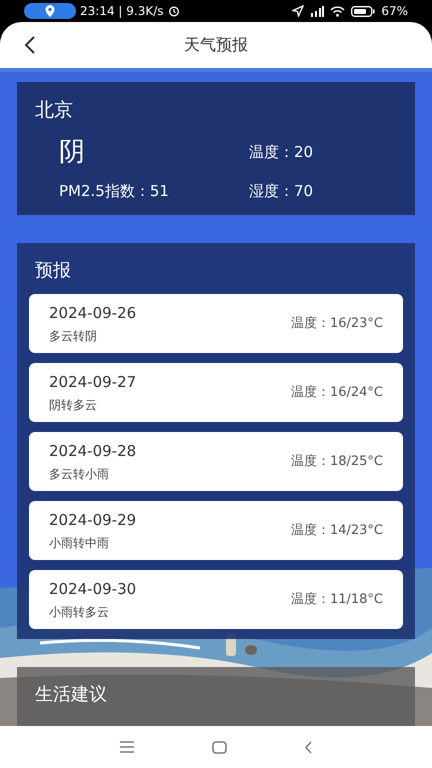  What do you see at coordinates (336, 323) in the screenshot?
I see `forecast-temperature: 温度：16/23°C` at bounding box center [336, 323].